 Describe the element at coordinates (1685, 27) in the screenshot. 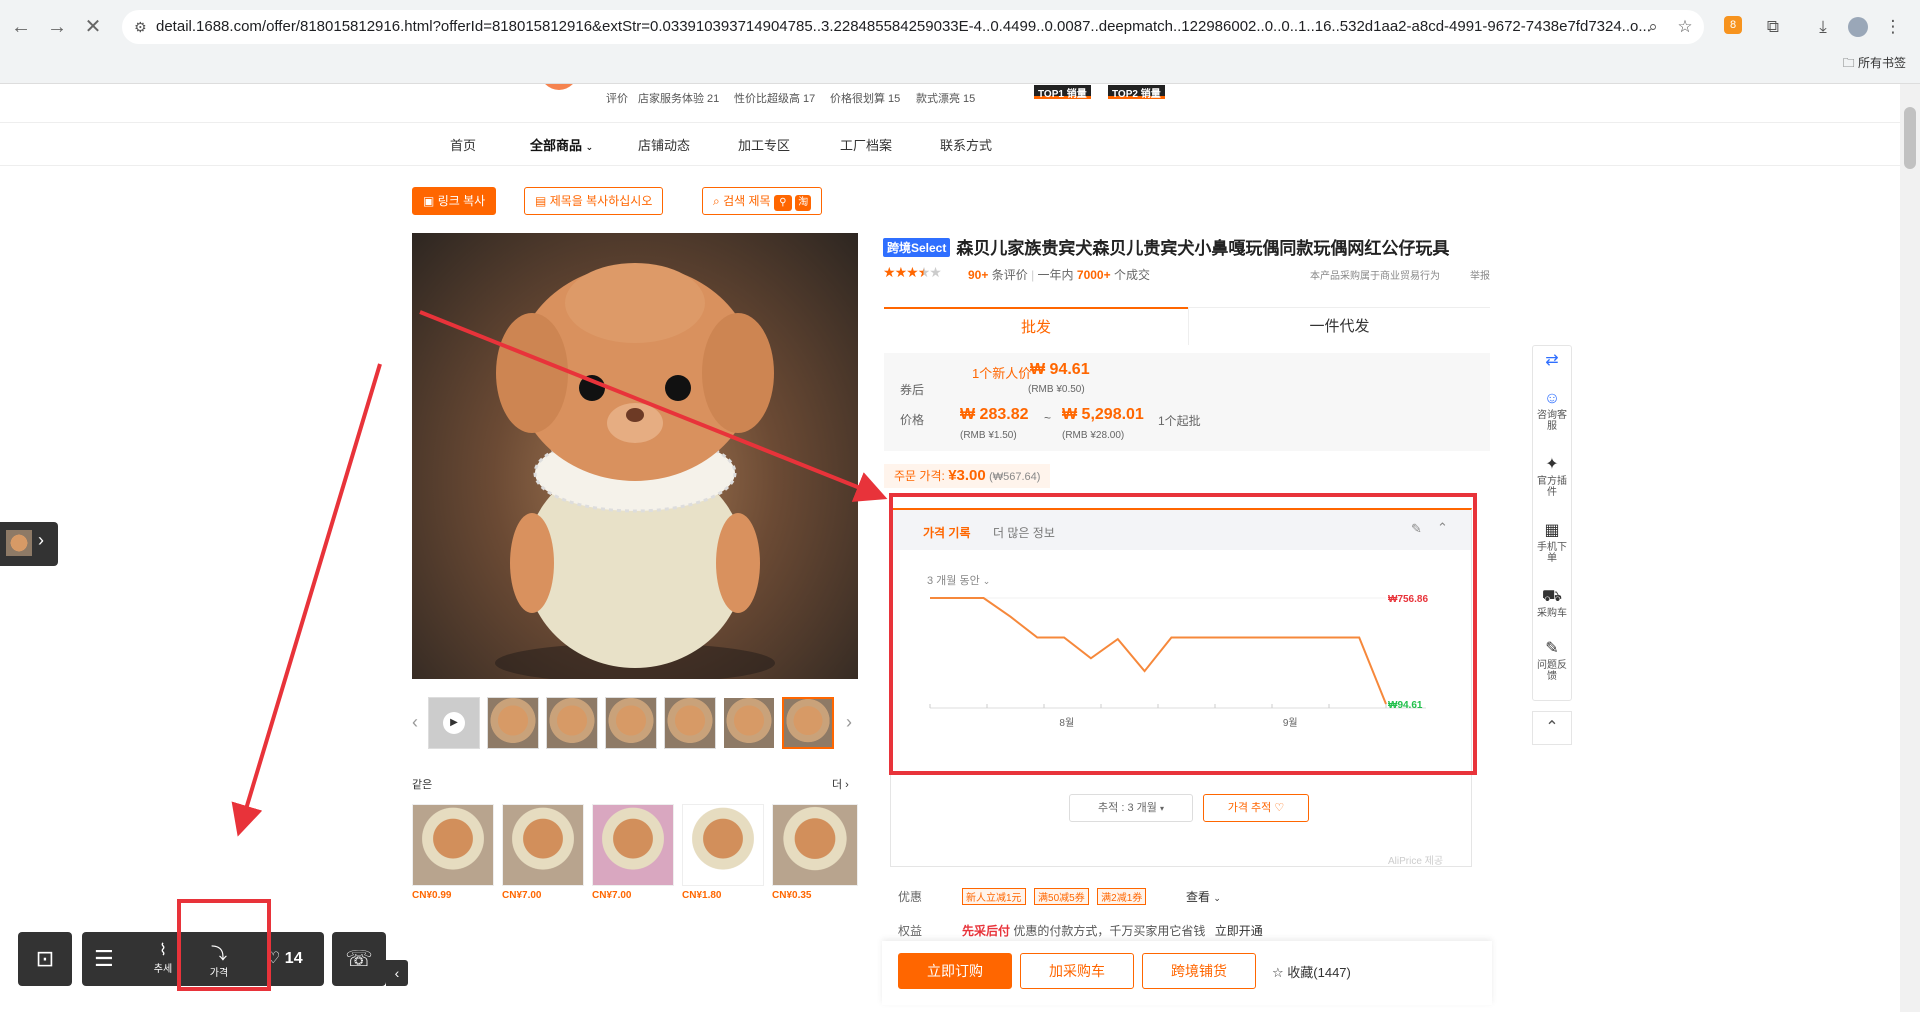

I see `bookmark-star-icon: ☆` at that location.